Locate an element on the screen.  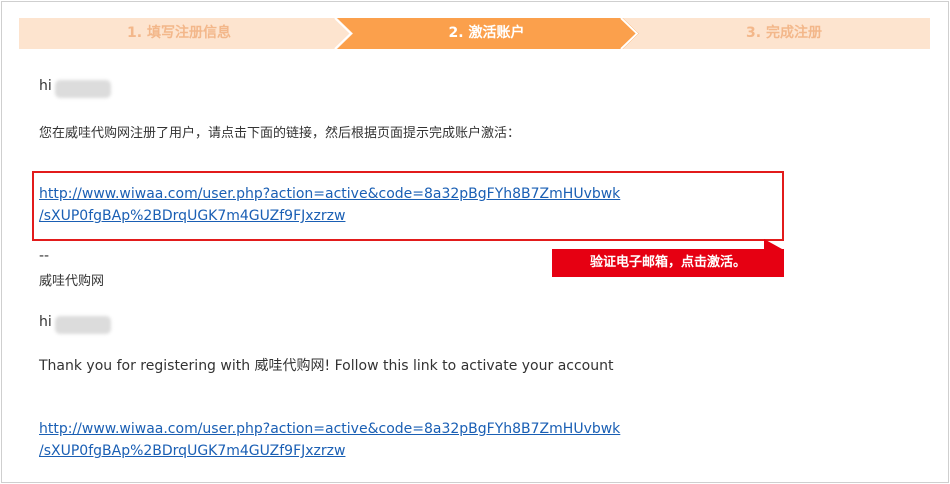
callout-pointer is located at coordinates (773, 244).